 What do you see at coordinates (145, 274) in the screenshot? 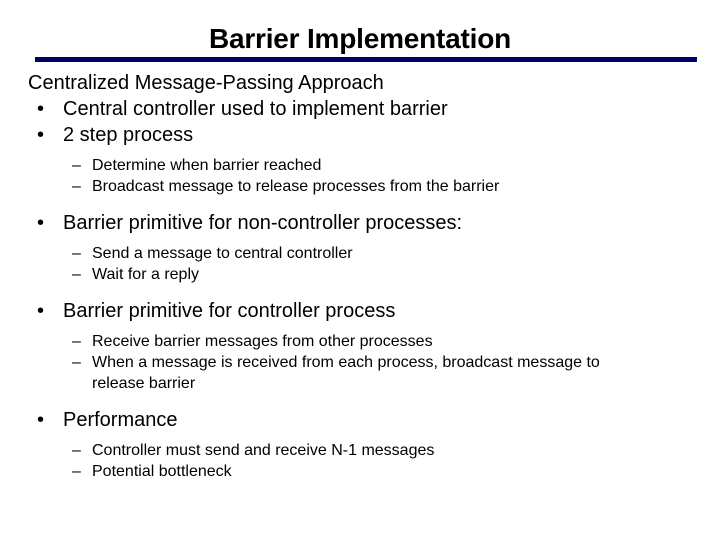
I see `subbullet-item-label: Wait for a reply` at bounding box center [145, 274].